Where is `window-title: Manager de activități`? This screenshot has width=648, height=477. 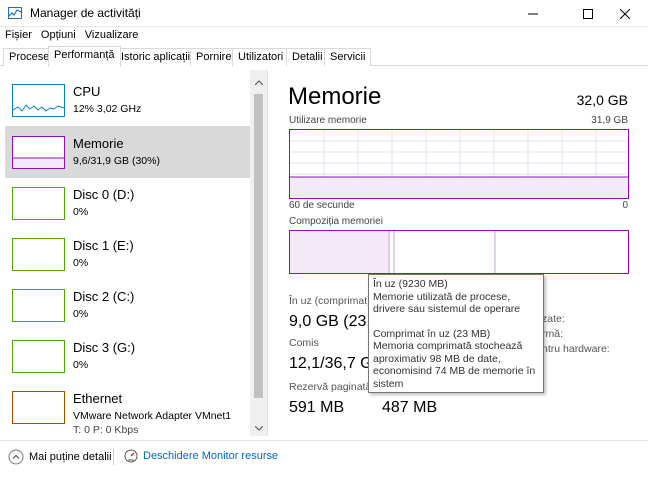 window-title: Manager de activități is located at coordinates (85, 13).